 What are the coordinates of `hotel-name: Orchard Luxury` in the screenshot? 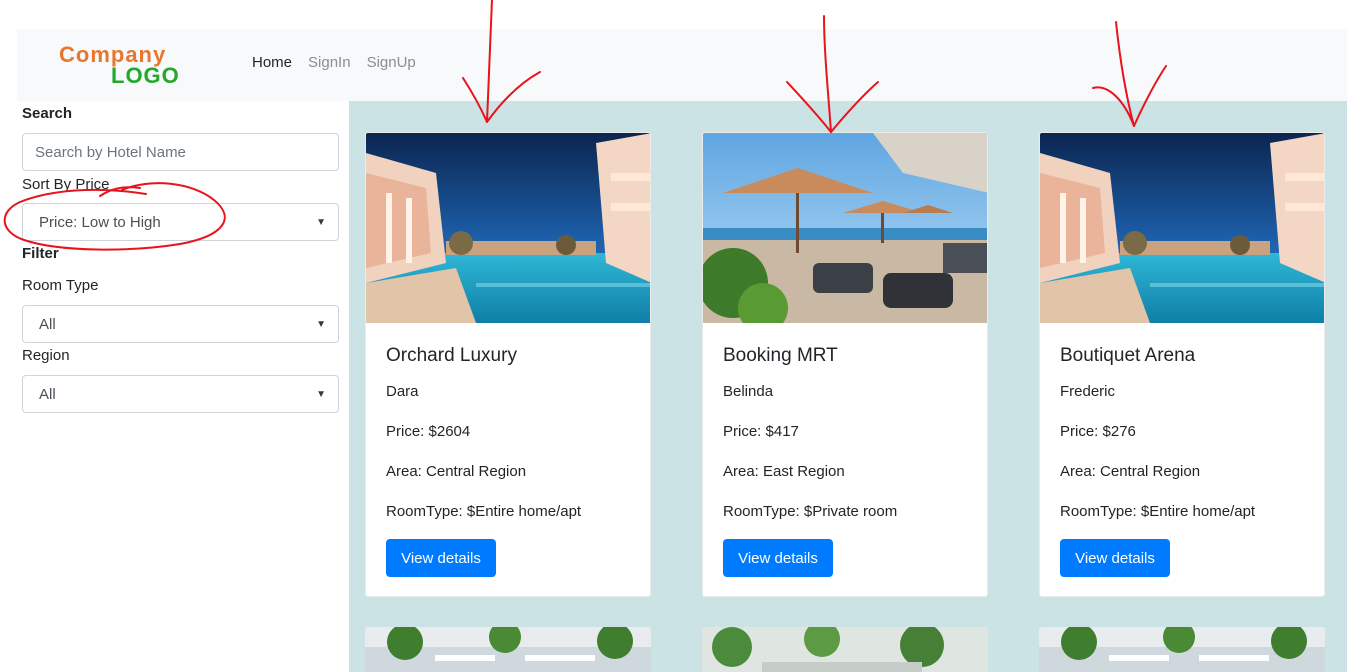 It's located at (451, 355).